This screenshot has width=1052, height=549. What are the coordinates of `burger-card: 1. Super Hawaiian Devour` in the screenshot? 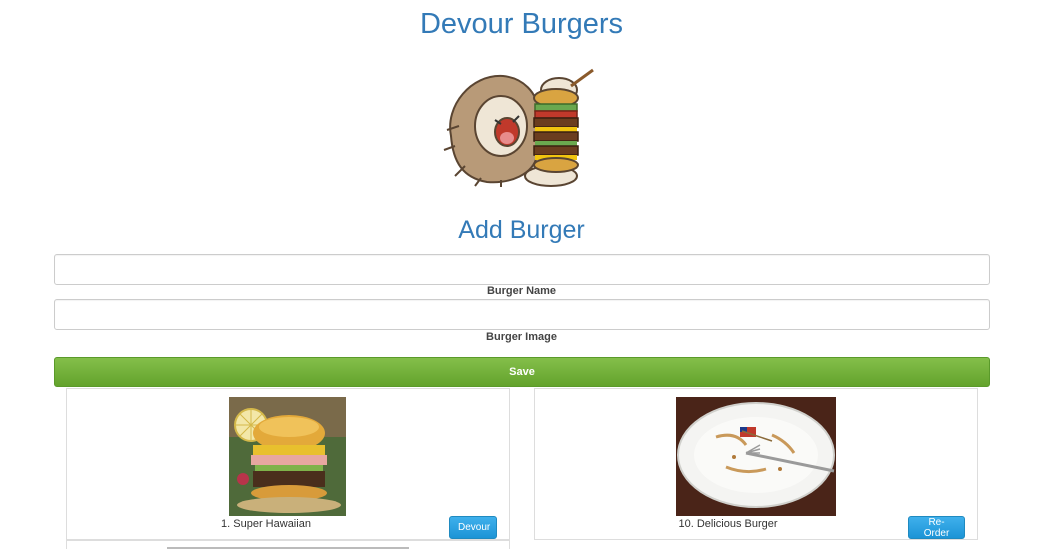 It's located at (288, 464).